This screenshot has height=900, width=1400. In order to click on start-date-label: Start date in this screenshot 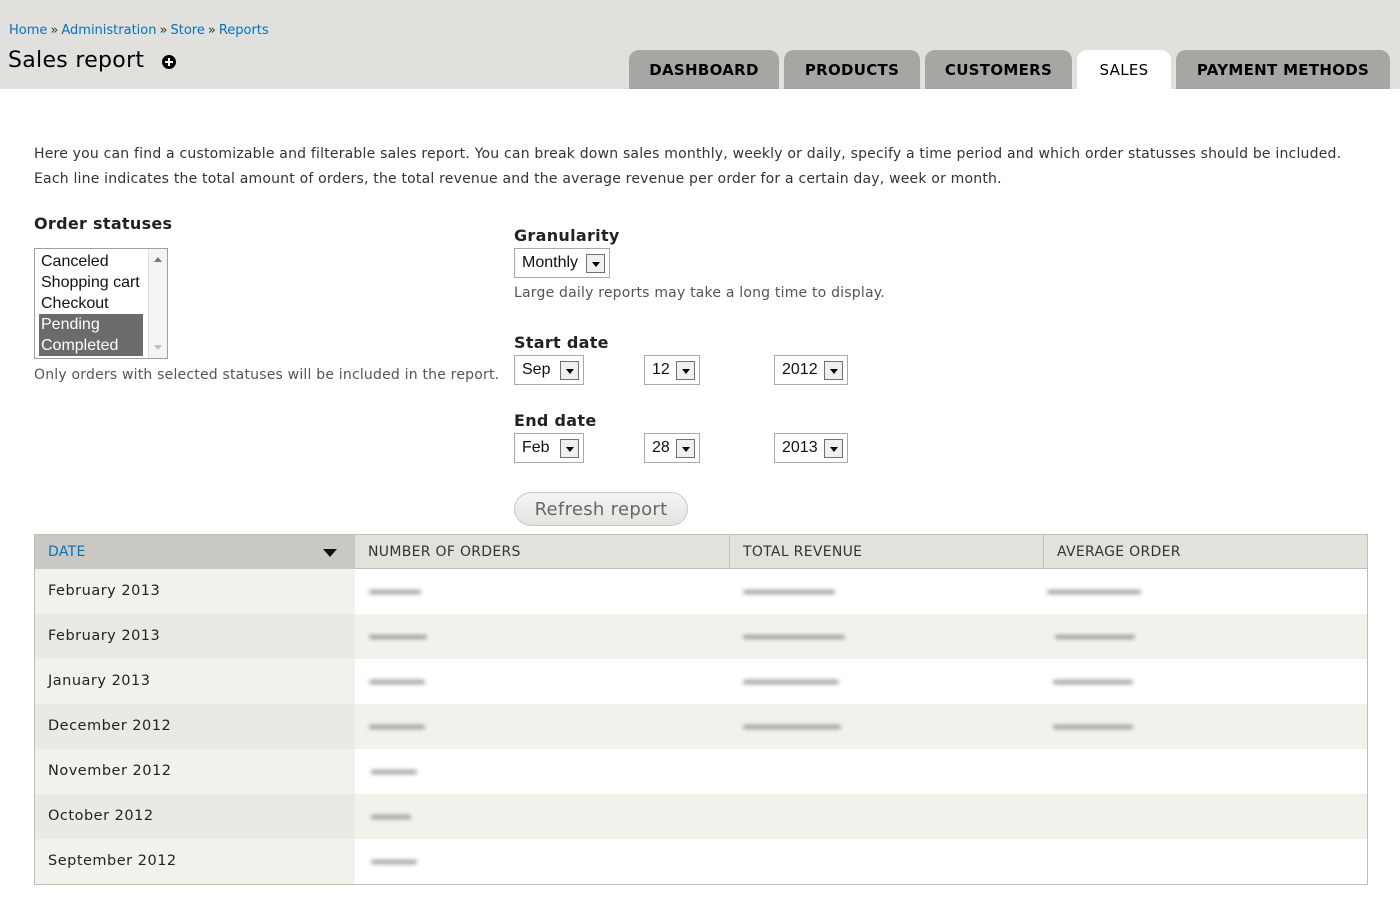, I will do `click(561, 342)`.